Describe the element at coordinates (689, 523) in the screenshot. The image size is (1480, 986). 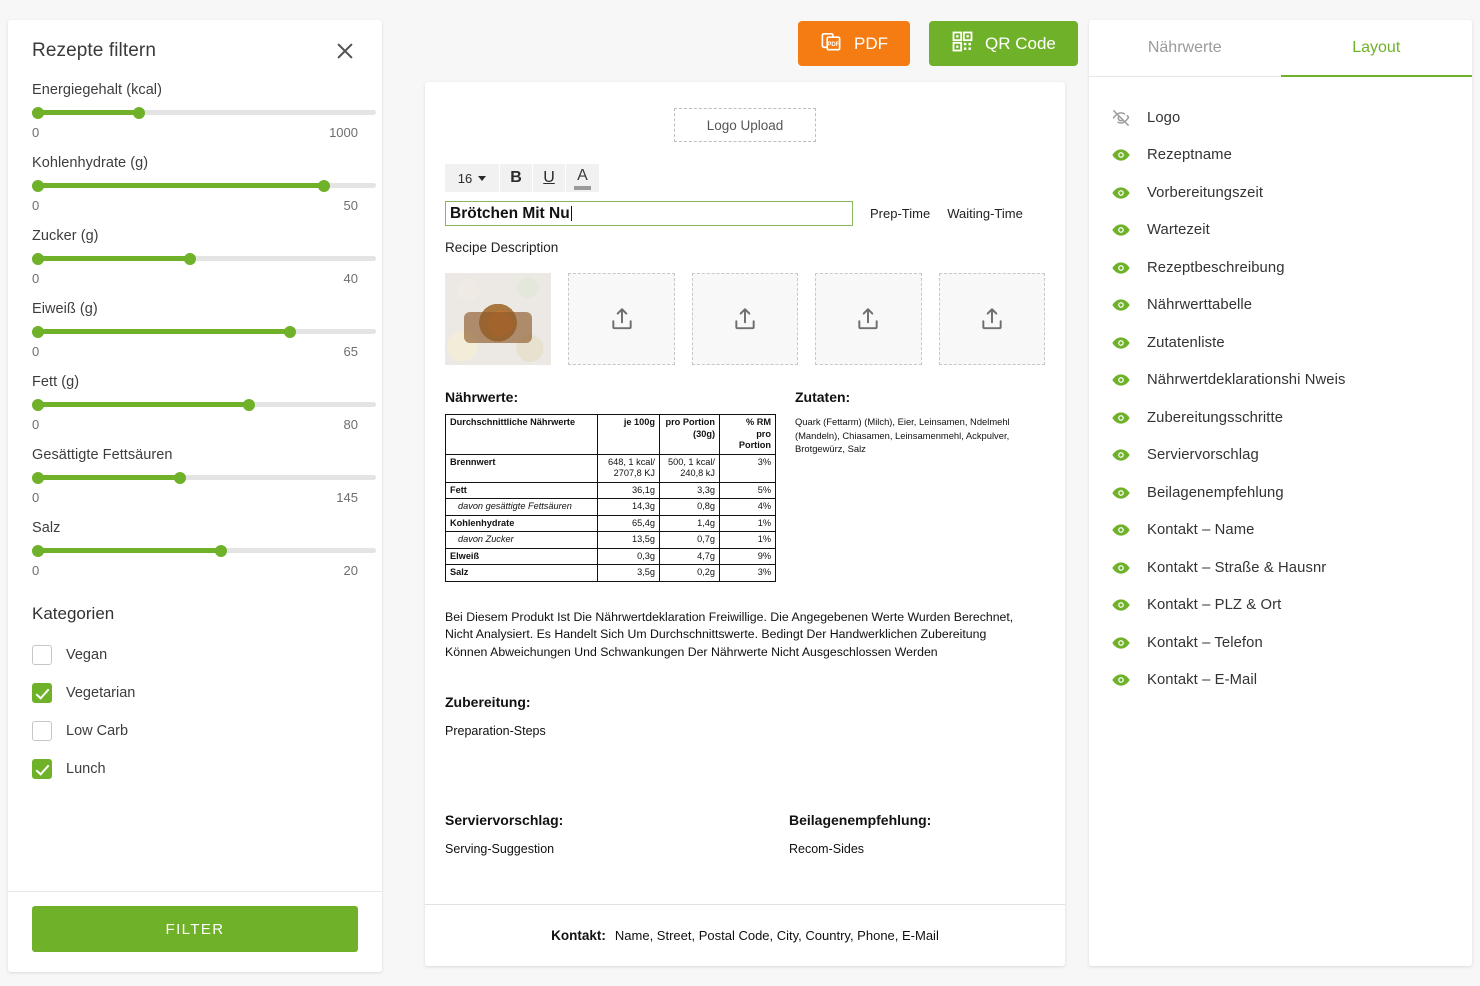
I see `cell-portion: 1,4g` at that location.